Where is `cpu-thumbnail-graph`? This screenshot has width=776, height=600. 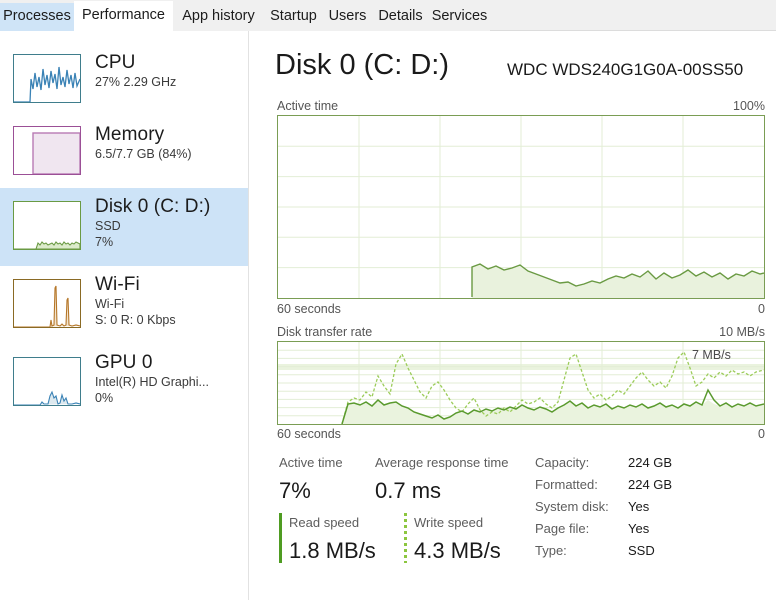
cpu-thumbnail-graph is located at coordinates (47, 78).